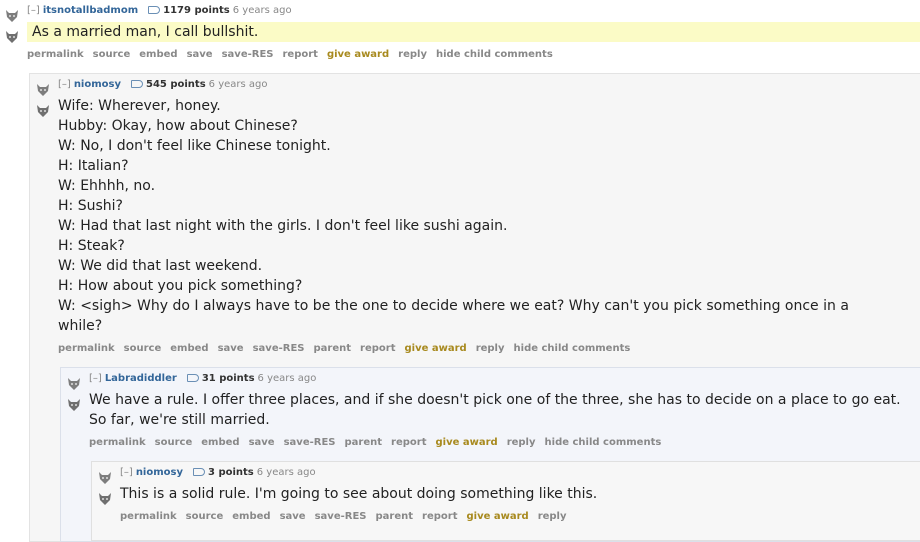 This screenshot has height=542, width=920. Describe the element at coordinates (176, 84) in the screenshot. I see `score: 545 points` at that location.